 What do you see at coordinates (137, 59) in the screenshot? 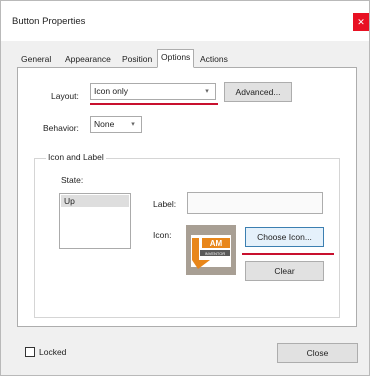
I see `tab-position: Position` at bounding box center [137, 59].